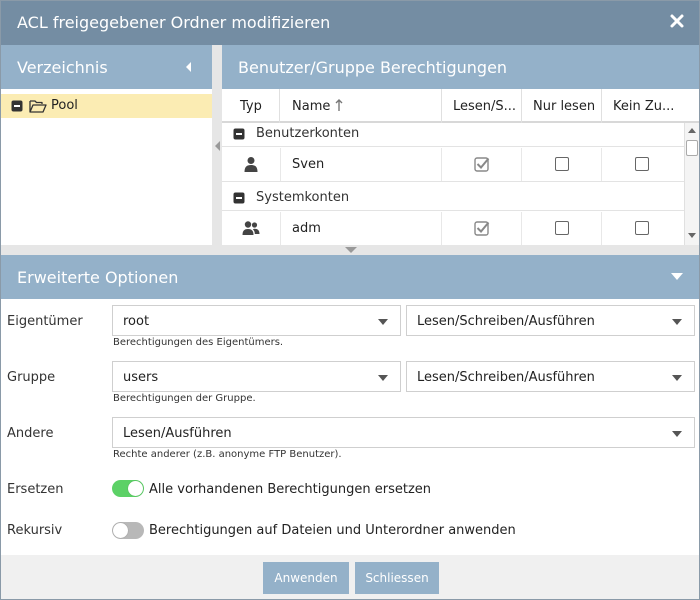  Describe the element at coordinates (256, 320) in the screenshot. I see `owner-select: root` at that location.